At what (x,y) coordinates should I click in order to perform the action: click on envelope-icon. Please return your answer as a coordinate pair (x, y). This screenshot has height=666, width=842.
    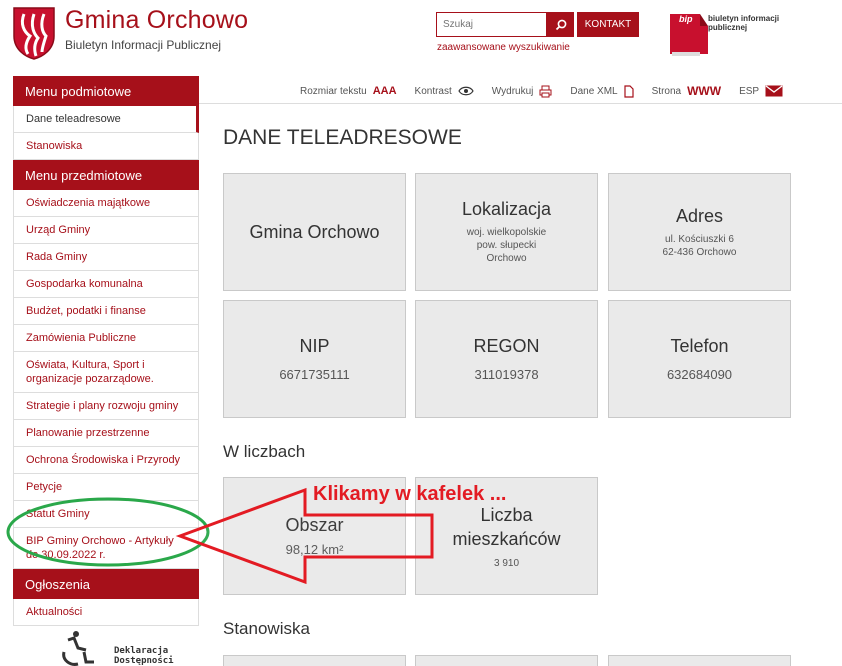
    Looking at the image, I should click on (774, 91).